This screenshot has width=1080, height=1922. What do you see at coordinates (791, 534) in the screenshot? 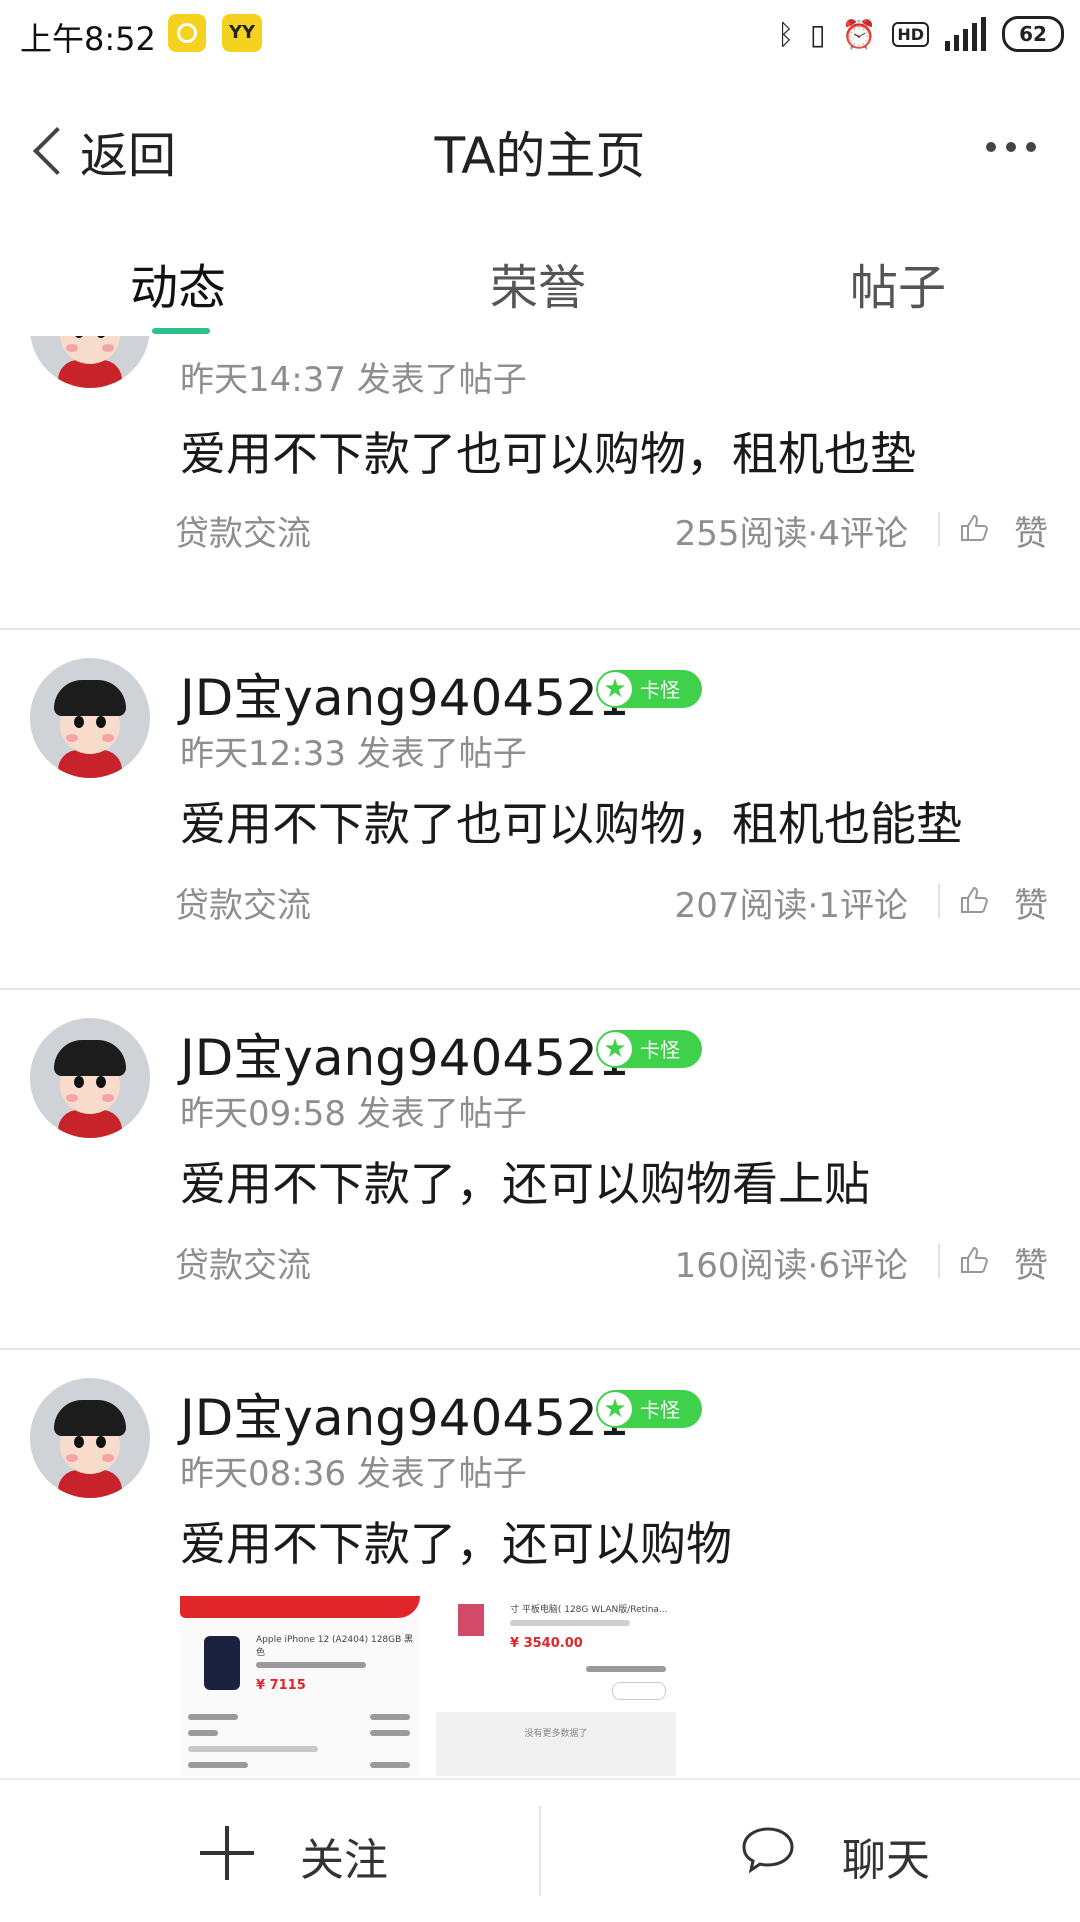
I see `post-stats: 255阅读·4评论` at bounding box center [791, 534].